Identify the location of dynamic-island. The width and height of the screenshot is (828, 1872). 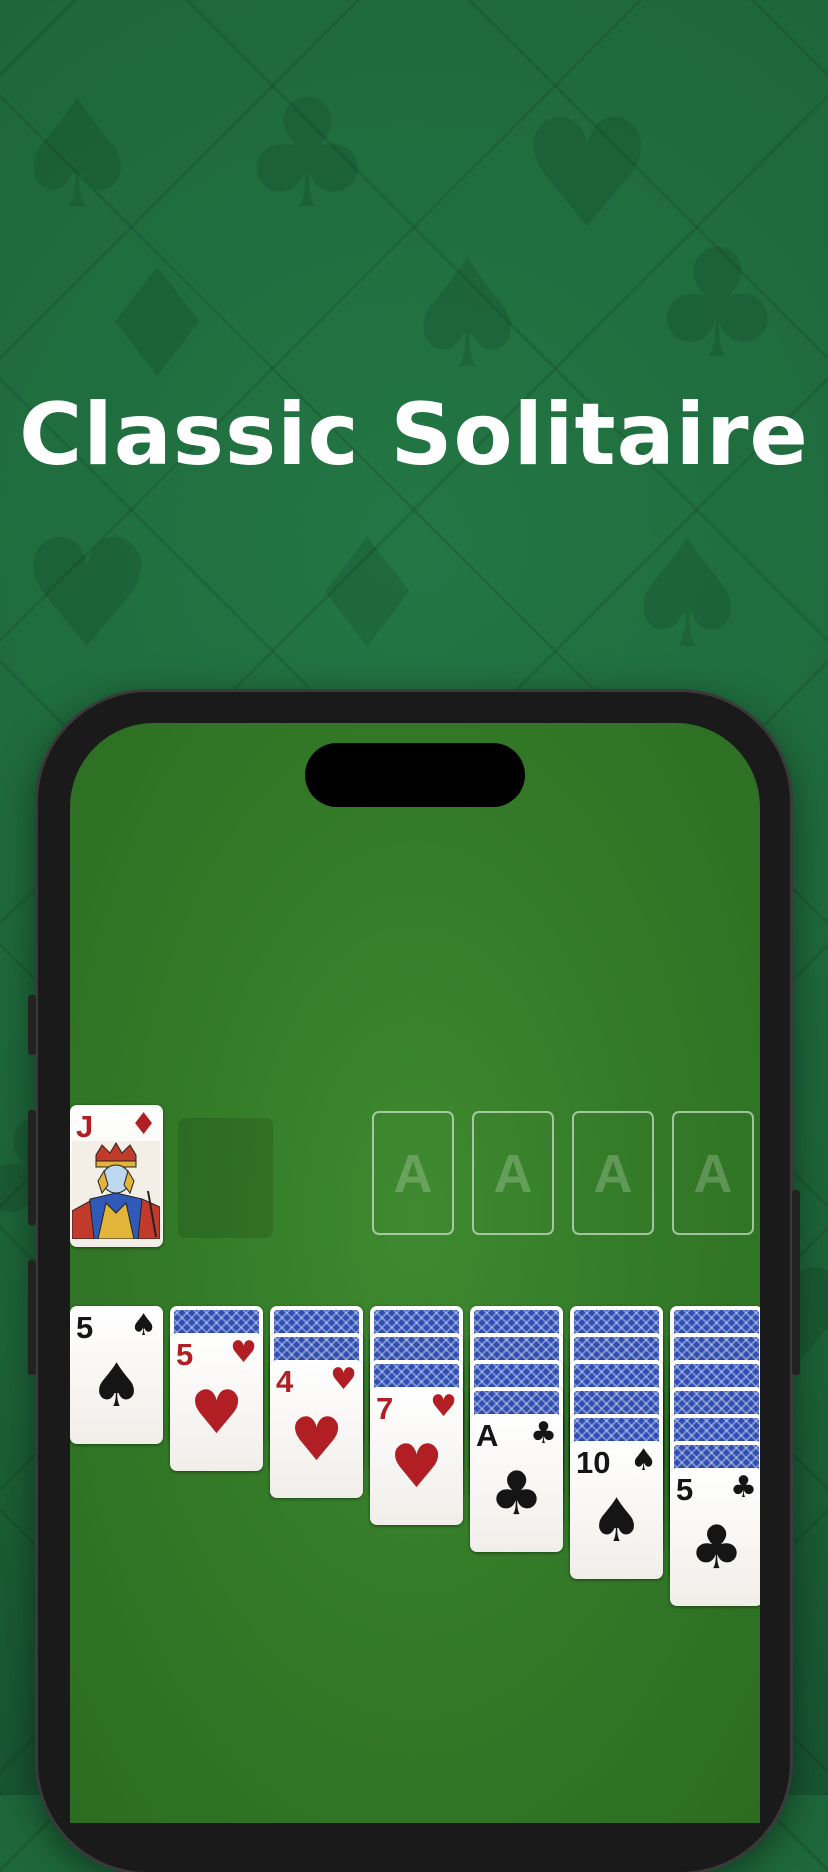
(415, 775).